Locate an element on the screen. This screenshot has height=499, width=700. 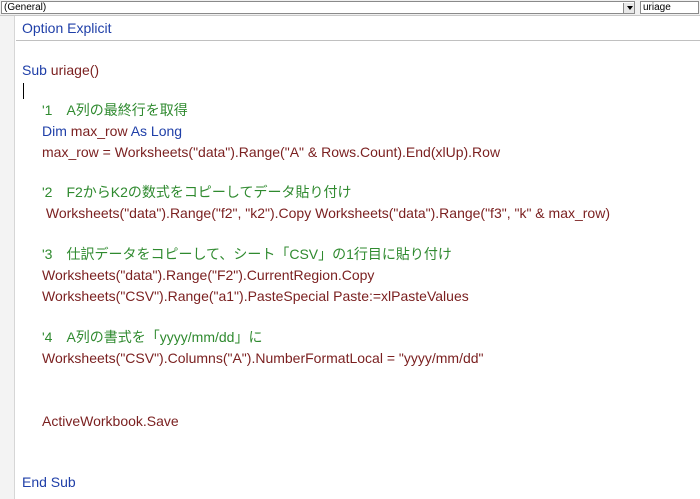
code-line-comment-2: '2 F2からK2の数式をコピーしてデータ貼り付け is located at coordinates (197, 192).